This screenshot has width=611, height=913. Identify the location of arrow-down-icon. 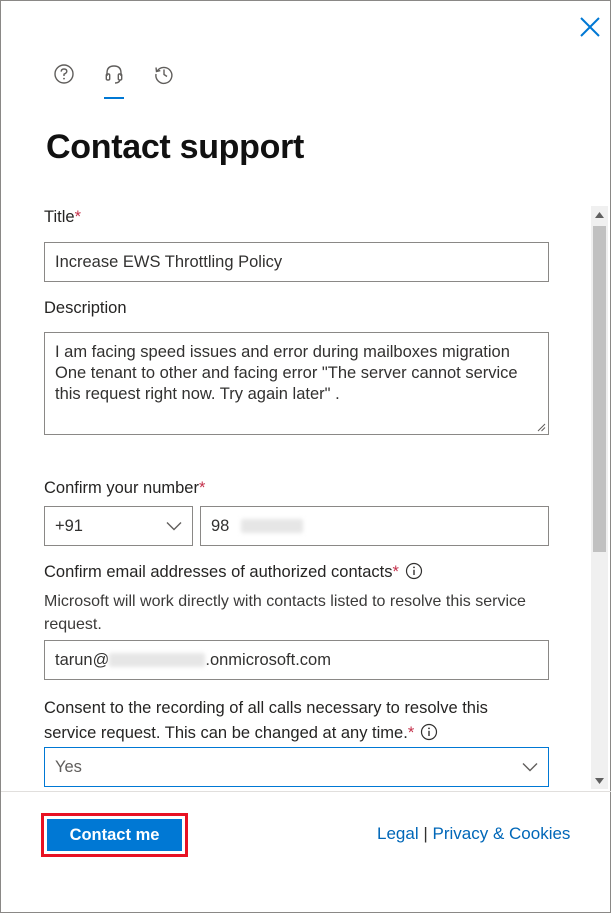
(599, 780).